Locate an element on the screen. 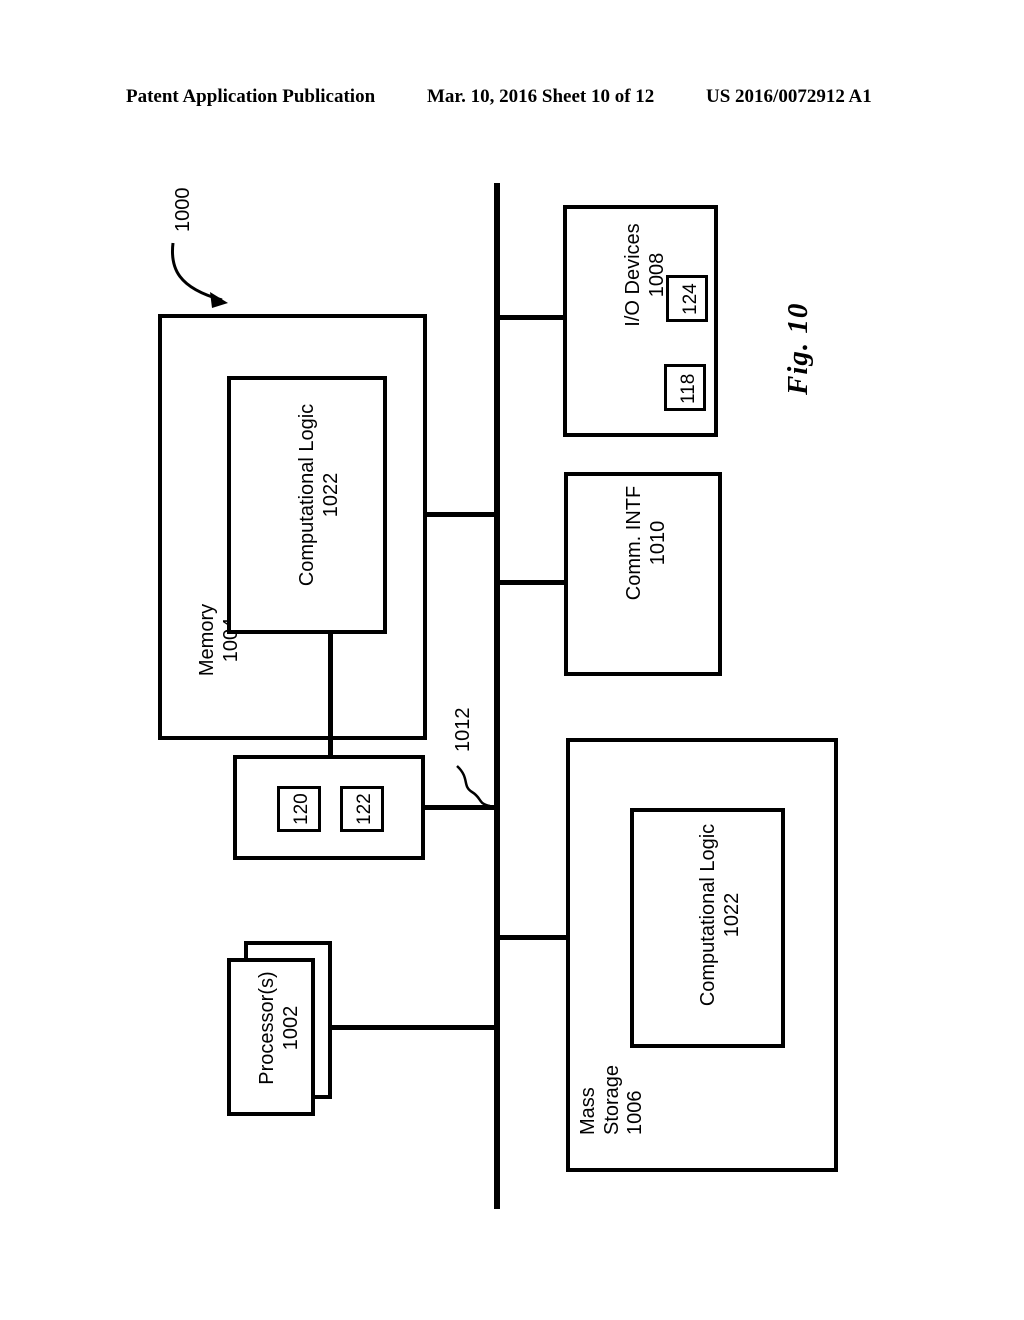 The height and width of the screenshot is (1320, 1024). memory-computational-logic-ref-text: 1022 is located at coordinates (330, 495).